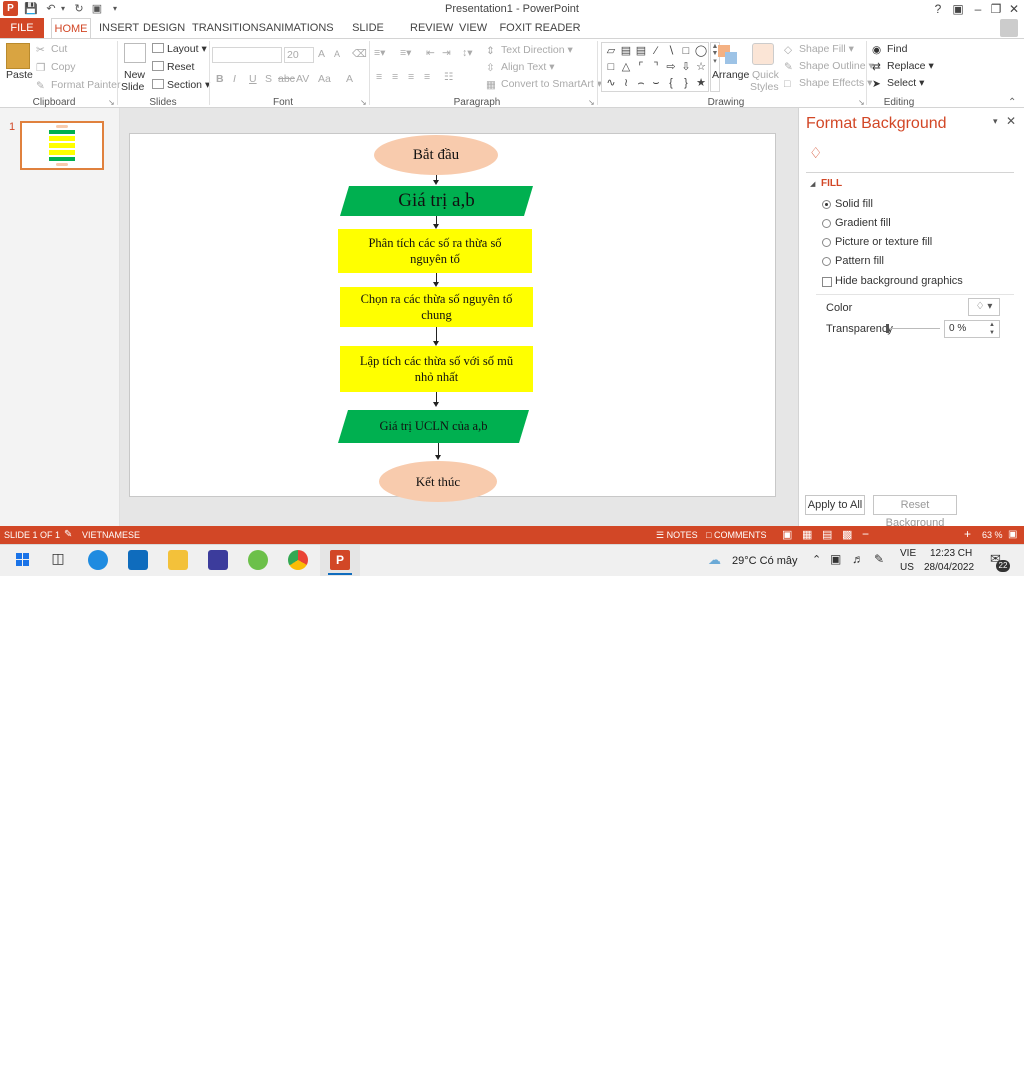 This screenshot has width=1024, height=1066. What do you see at coordinates (686, 83) in the screenshot?
I see `right-brace-shape-icon: }` at bounding box center [686, 83].